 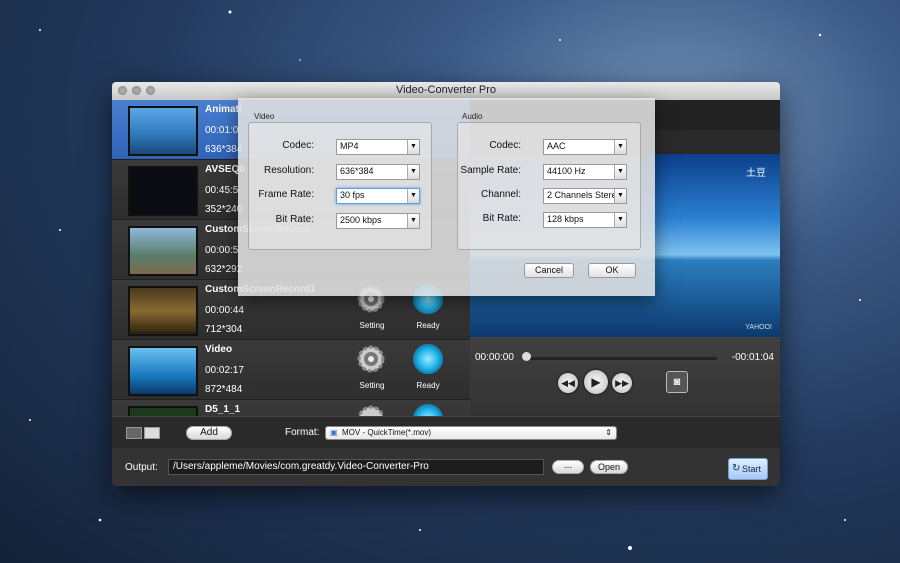 I want to click on snapshot-button: ◙, so click(x=677, y=382).